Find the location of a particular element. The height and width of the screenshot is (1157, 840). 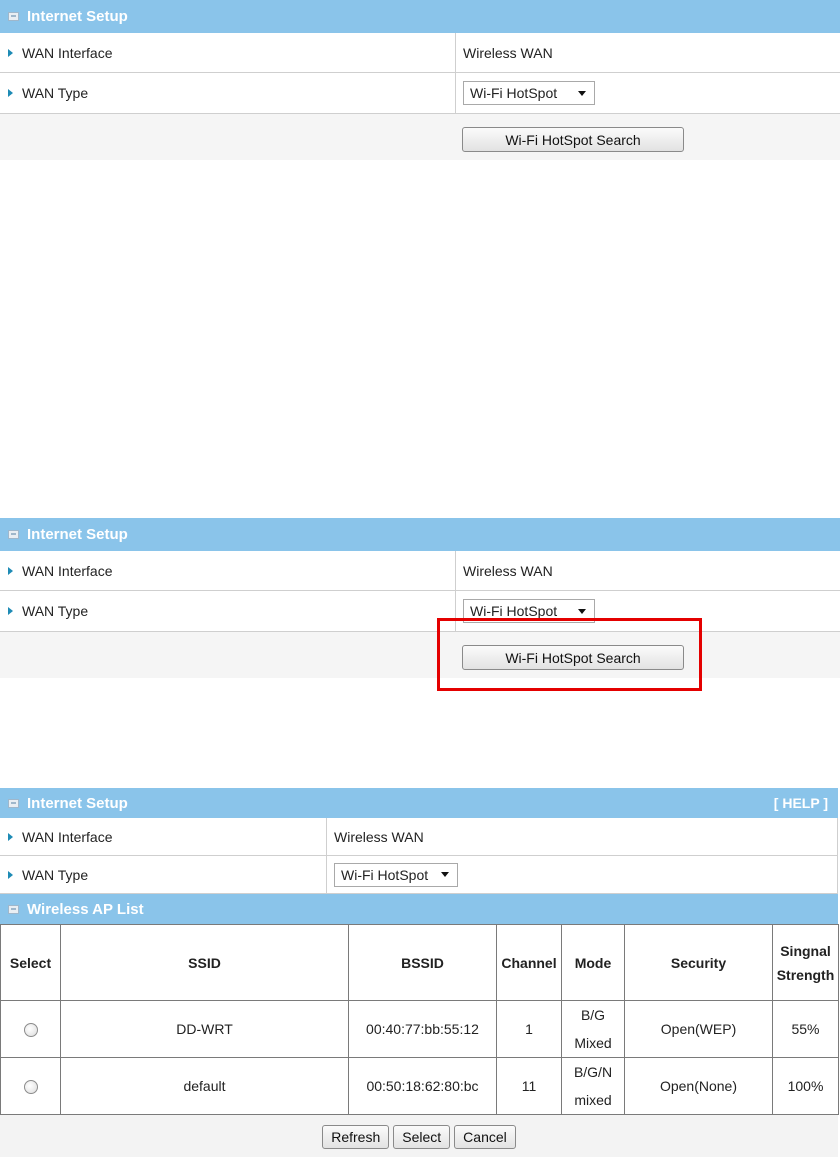

ssid-cell: default is located at coordinates (204, 1086).